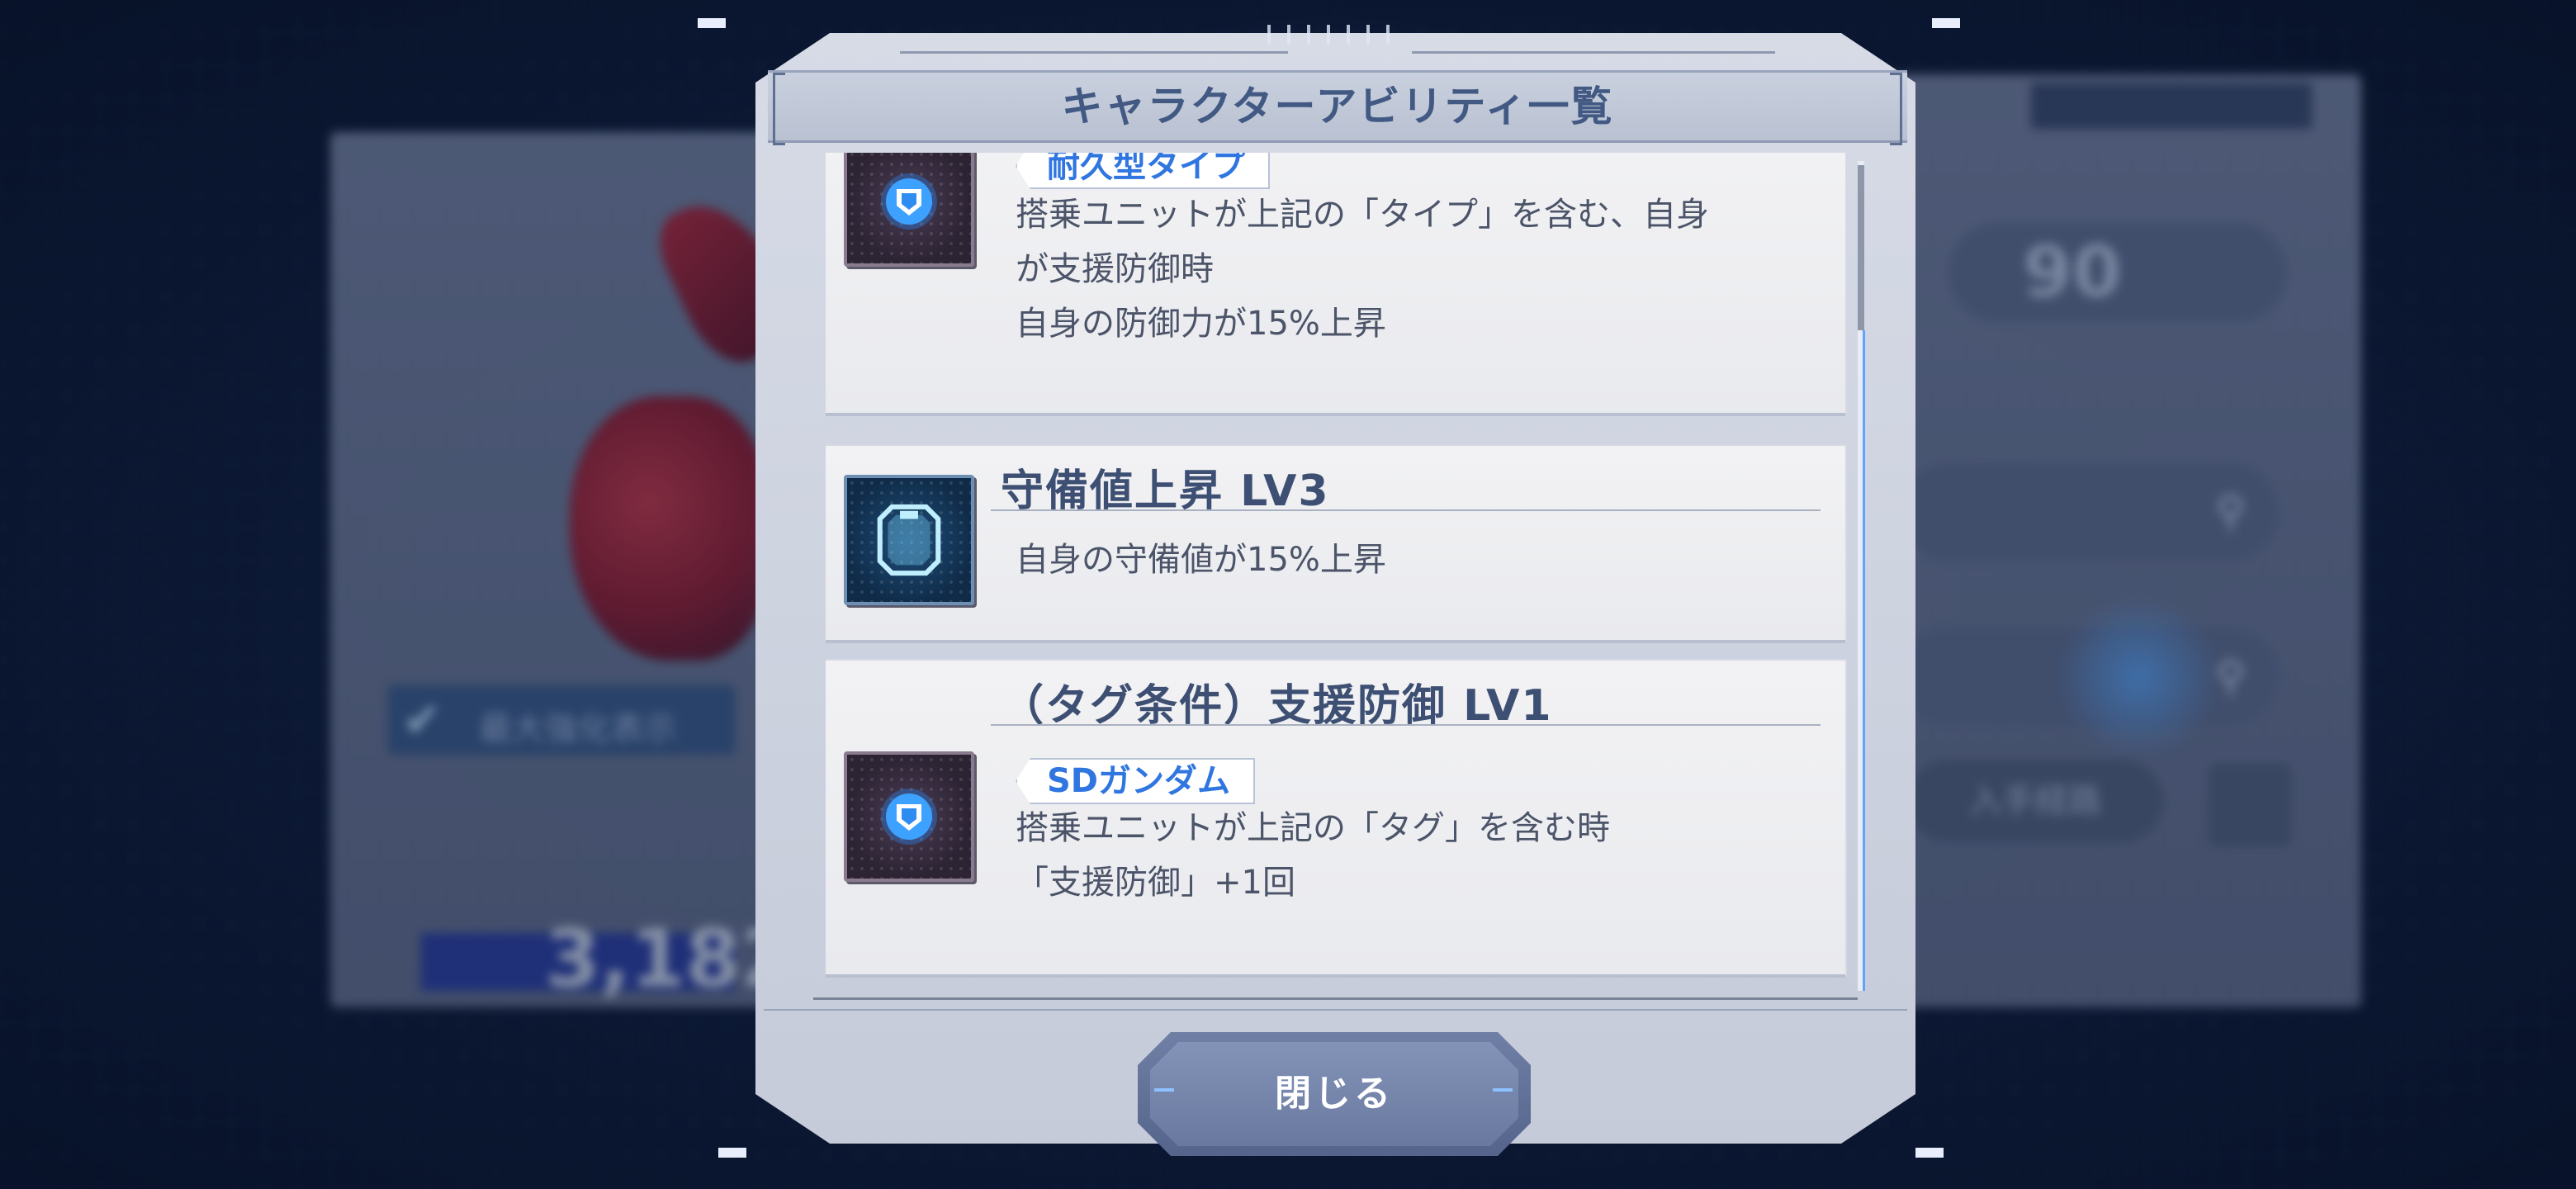  What do you see at coordinates (1115, 269) in the screenshot?
I see `ability-description-line: が支援防御時` at bounding box center [1115, 269].